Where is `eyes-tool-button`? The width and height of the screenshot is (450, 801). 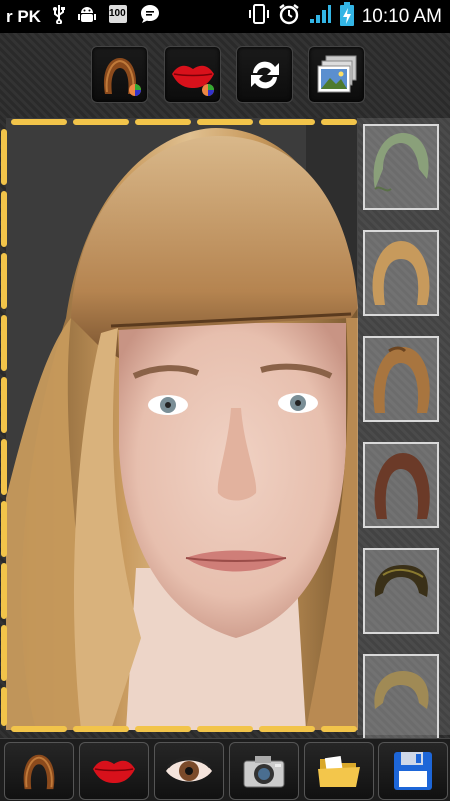
eyes-tool-button is located at coordinates (189, 771).